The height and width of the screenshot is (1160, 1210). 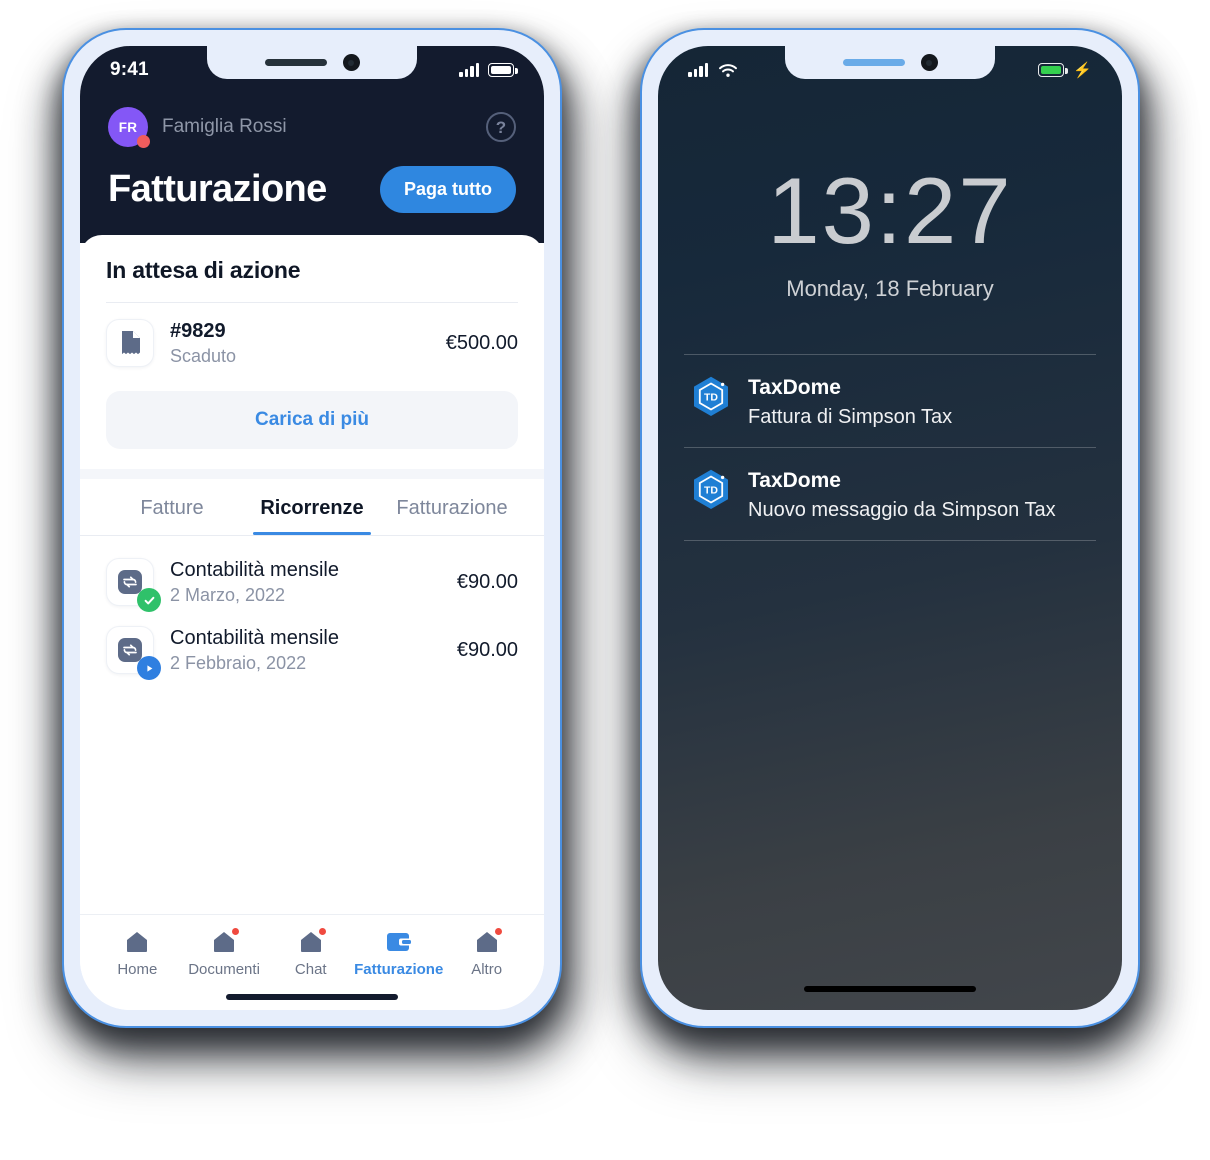 I want to click on help-circle-icon: ?, so click(x=501, y=127).